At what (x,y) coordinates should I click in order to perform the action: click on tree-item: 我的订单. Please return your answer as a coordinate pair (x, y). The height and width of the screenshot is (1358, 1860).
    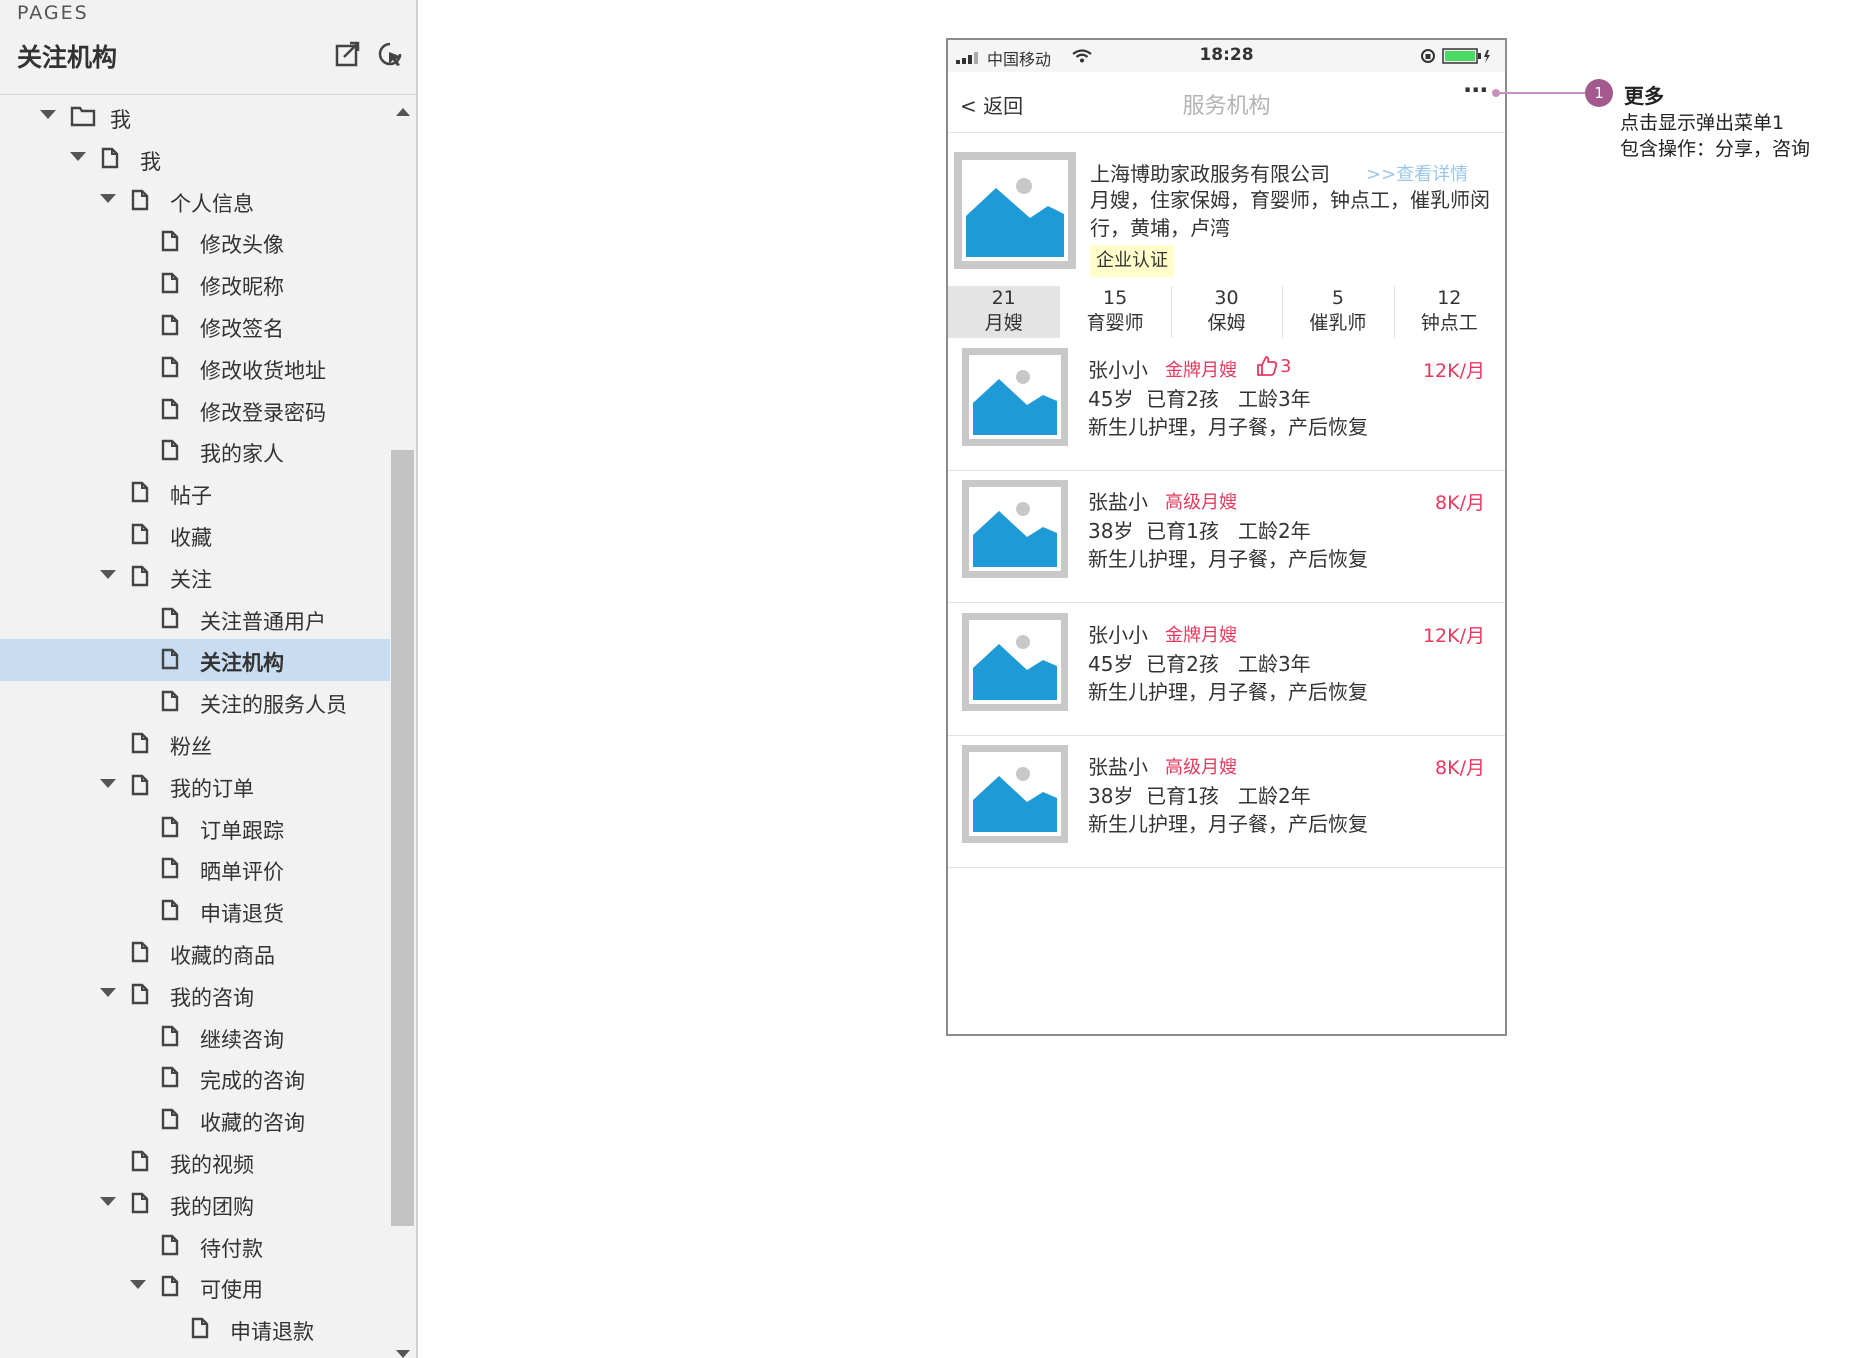
    Looking at the image, I should click on (195, 786).